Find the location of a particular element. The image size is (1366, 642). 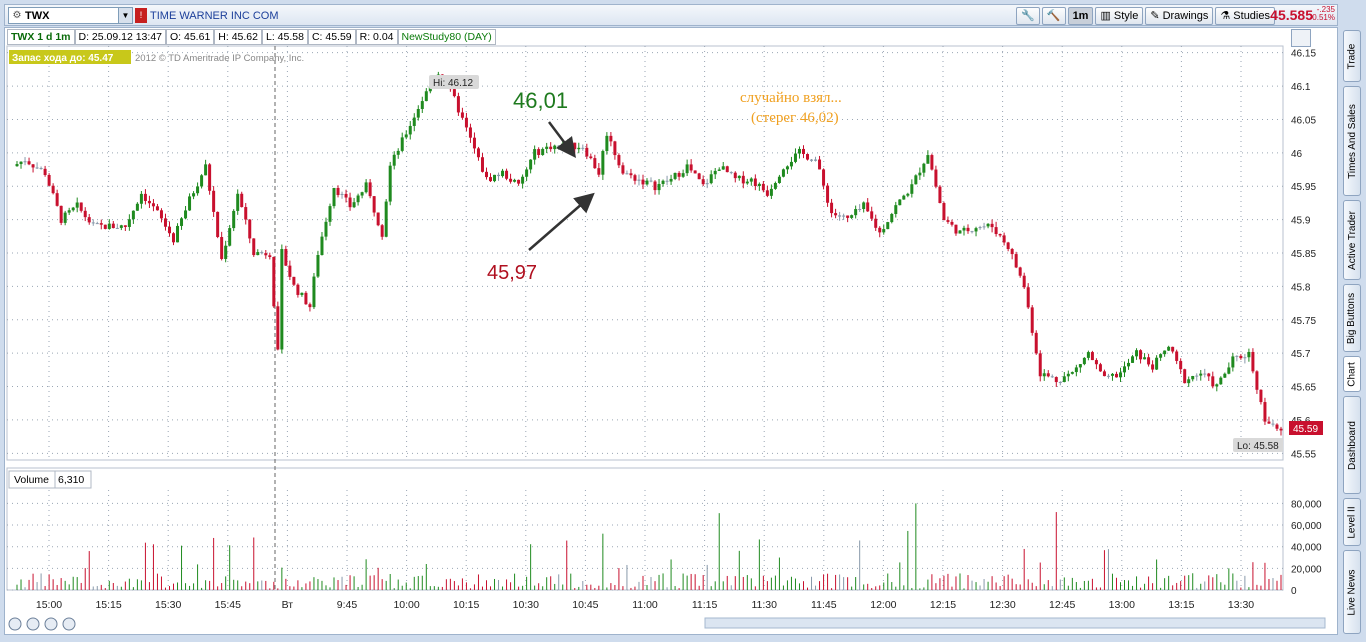

side-tab-level-ii: Level II is located at coordinates (1352, 522).